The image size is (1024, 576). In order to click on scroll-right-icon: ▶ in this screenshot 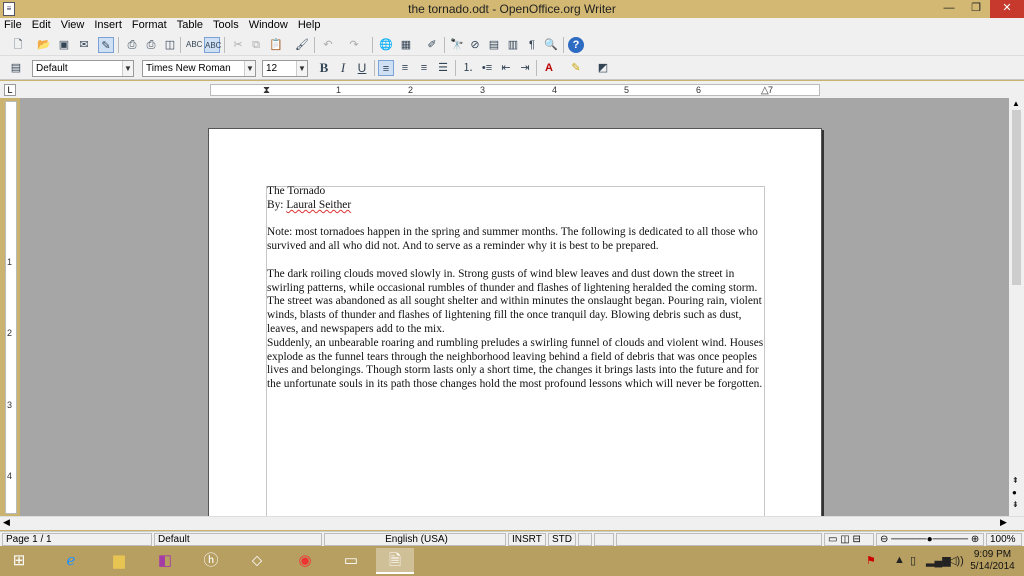, I will do `click(1003, 522)`.